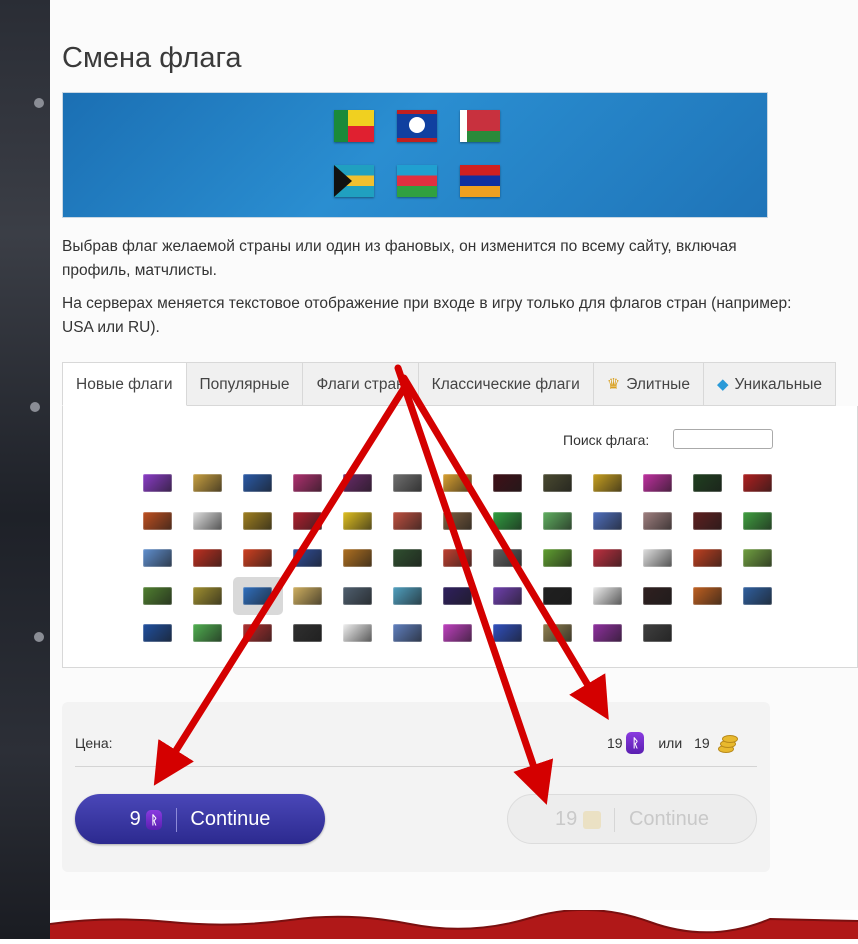  I want to click on search-input, so click(723, 439).